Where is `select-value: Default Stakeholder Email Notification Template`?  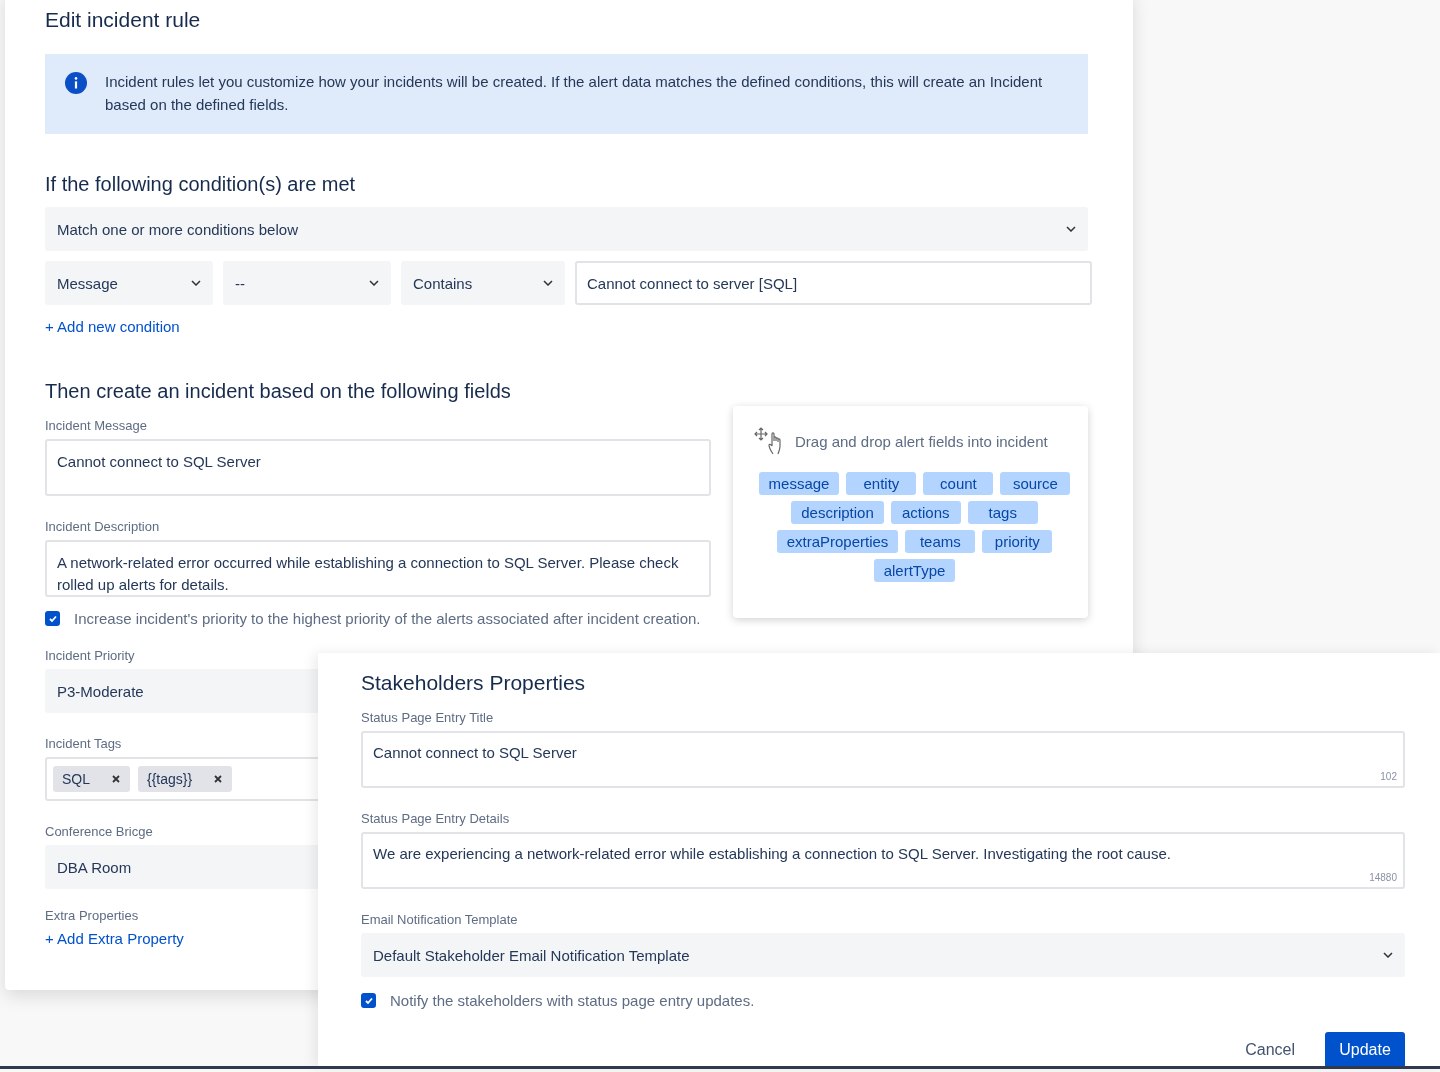 select-value: Default Stakeholder Email Notification Template is located at coordinates (531, 955).